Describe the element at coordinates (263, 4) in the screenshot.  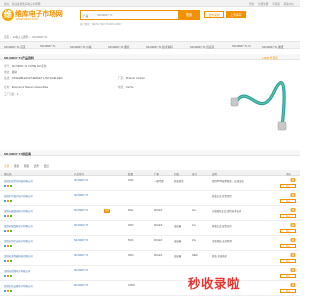
I see `register-link: 免费注册` at that location.